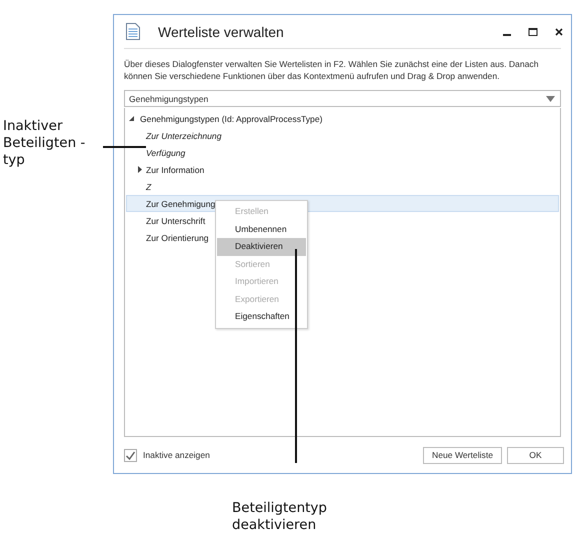 The width and height of the screenshot is (576, 536). I want to click on tree-item: Zur Orientierung, so click(177, 237).